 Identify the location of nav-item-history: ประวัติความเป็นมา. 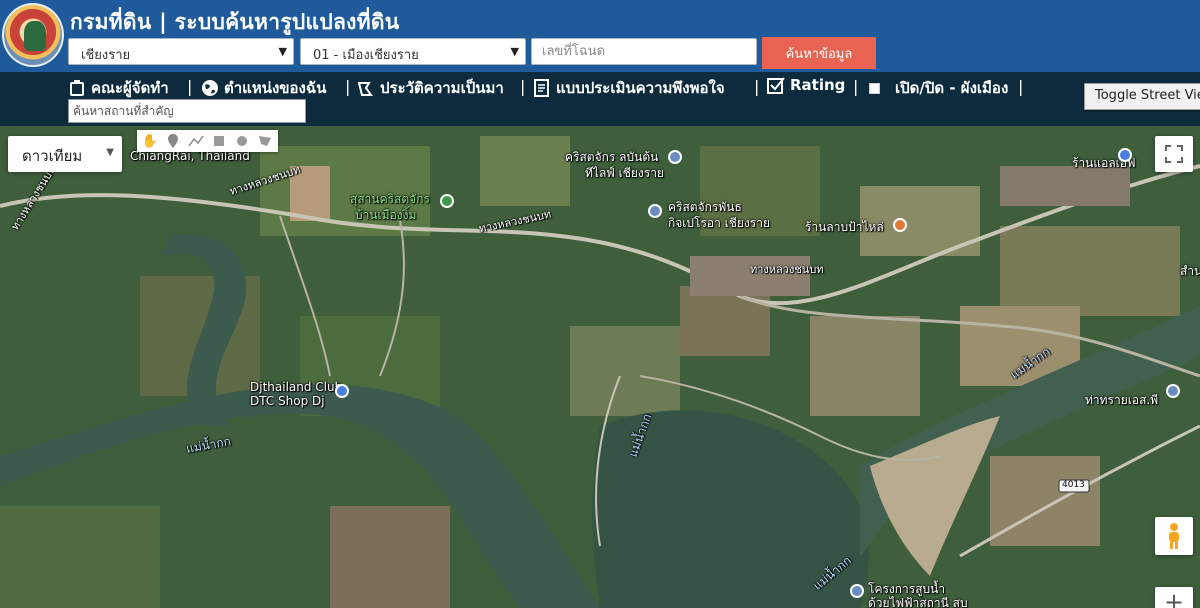
(430, 88).